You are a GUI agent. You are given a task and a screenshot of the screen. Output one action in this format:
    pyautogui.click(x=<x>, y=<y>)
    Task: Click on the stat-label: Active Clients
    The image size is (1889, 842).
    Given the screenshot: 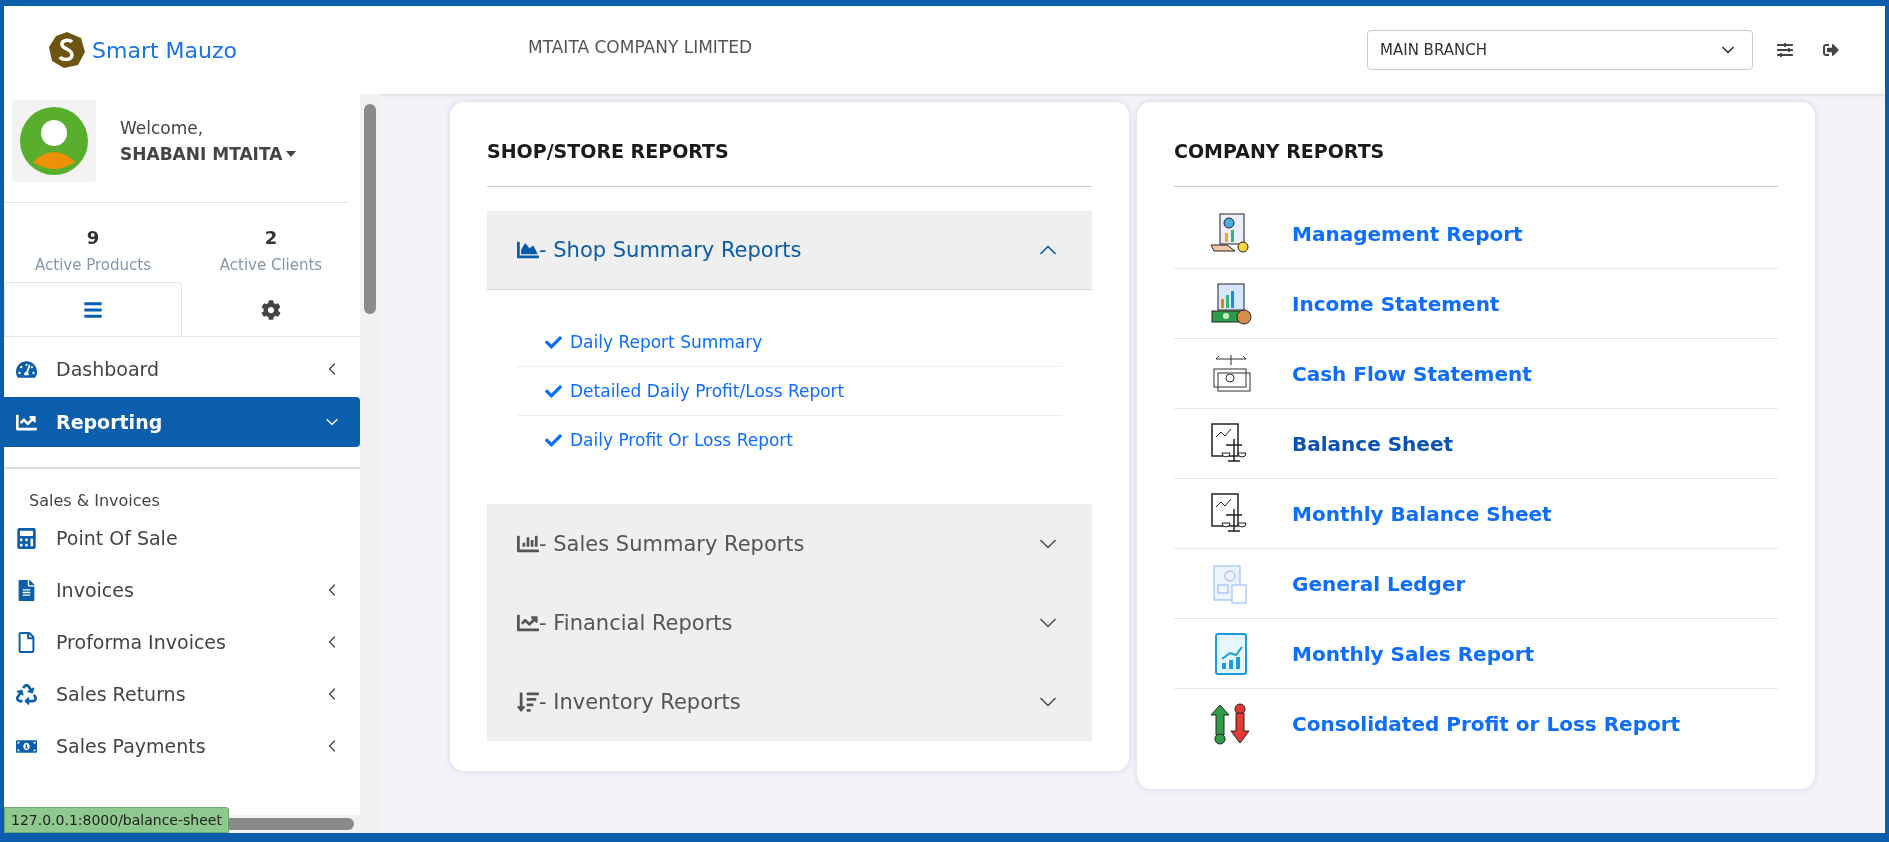 What is the action you would take?
    pyautogui.click(x=271, y=265)
    